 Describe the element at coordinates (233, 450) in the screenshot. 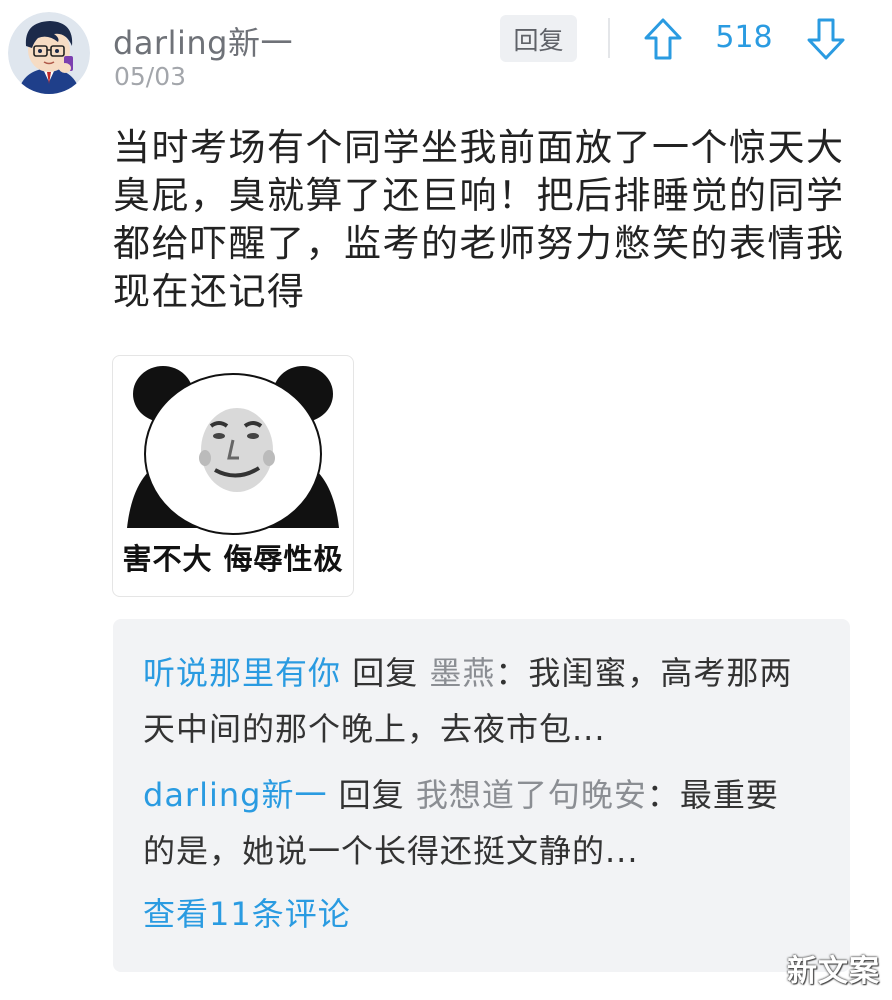

I see `panda-meme-image` at that location.